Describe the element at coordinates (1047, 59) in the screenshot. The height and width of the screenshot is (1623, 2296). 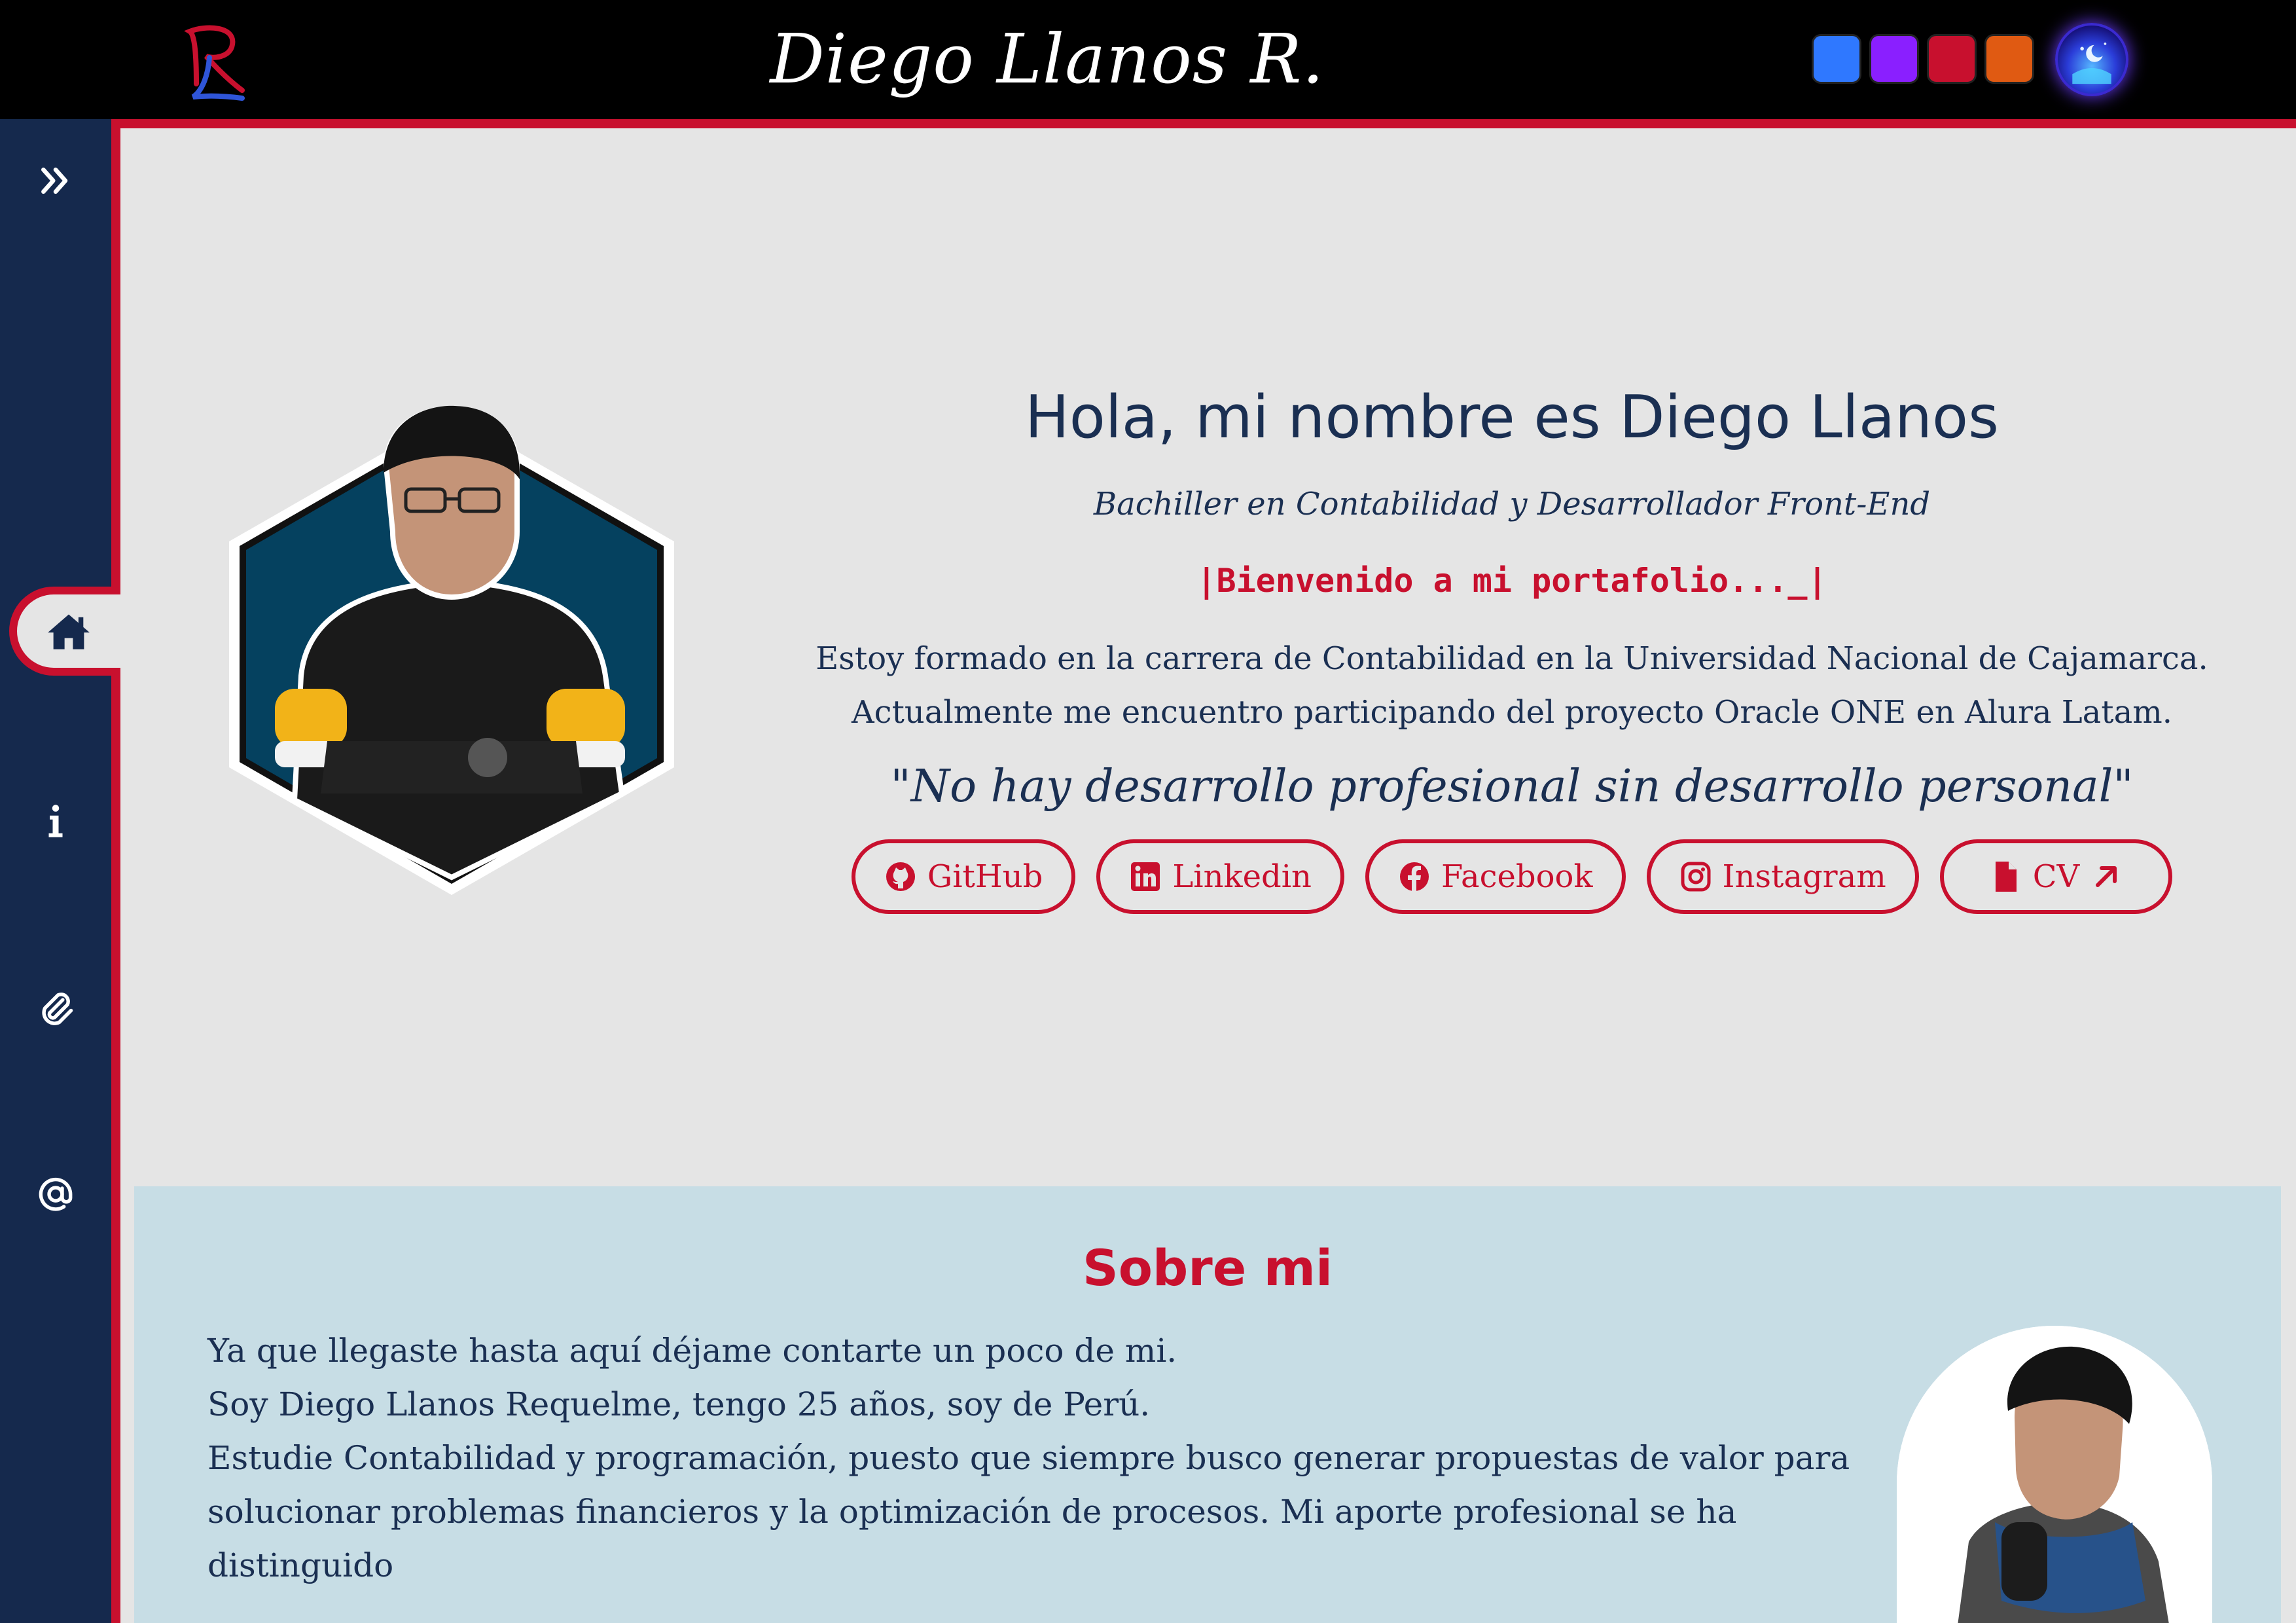
I see `site-title: Diego Llanos R.` at that location.